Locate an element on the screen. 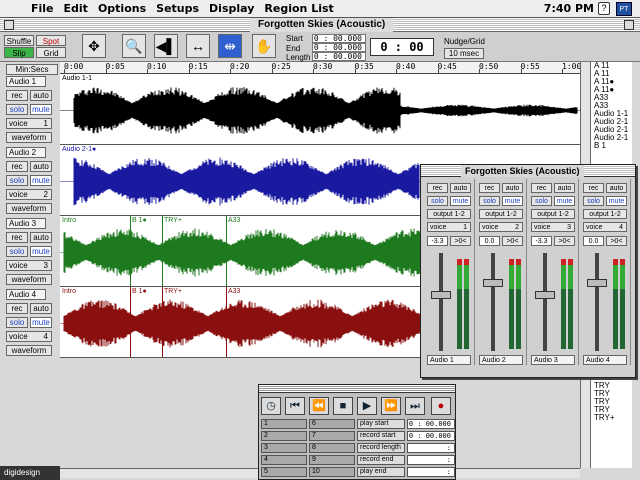  record-icon: ● is located at coordinates (441, 406).